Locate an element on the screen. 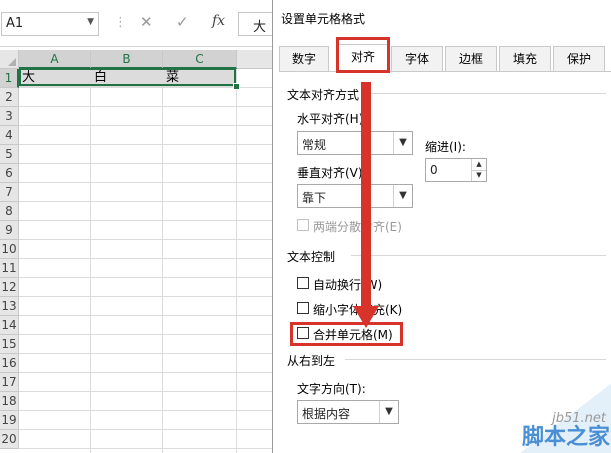  name-box-value: A1 is located at coordinates (15, 23).